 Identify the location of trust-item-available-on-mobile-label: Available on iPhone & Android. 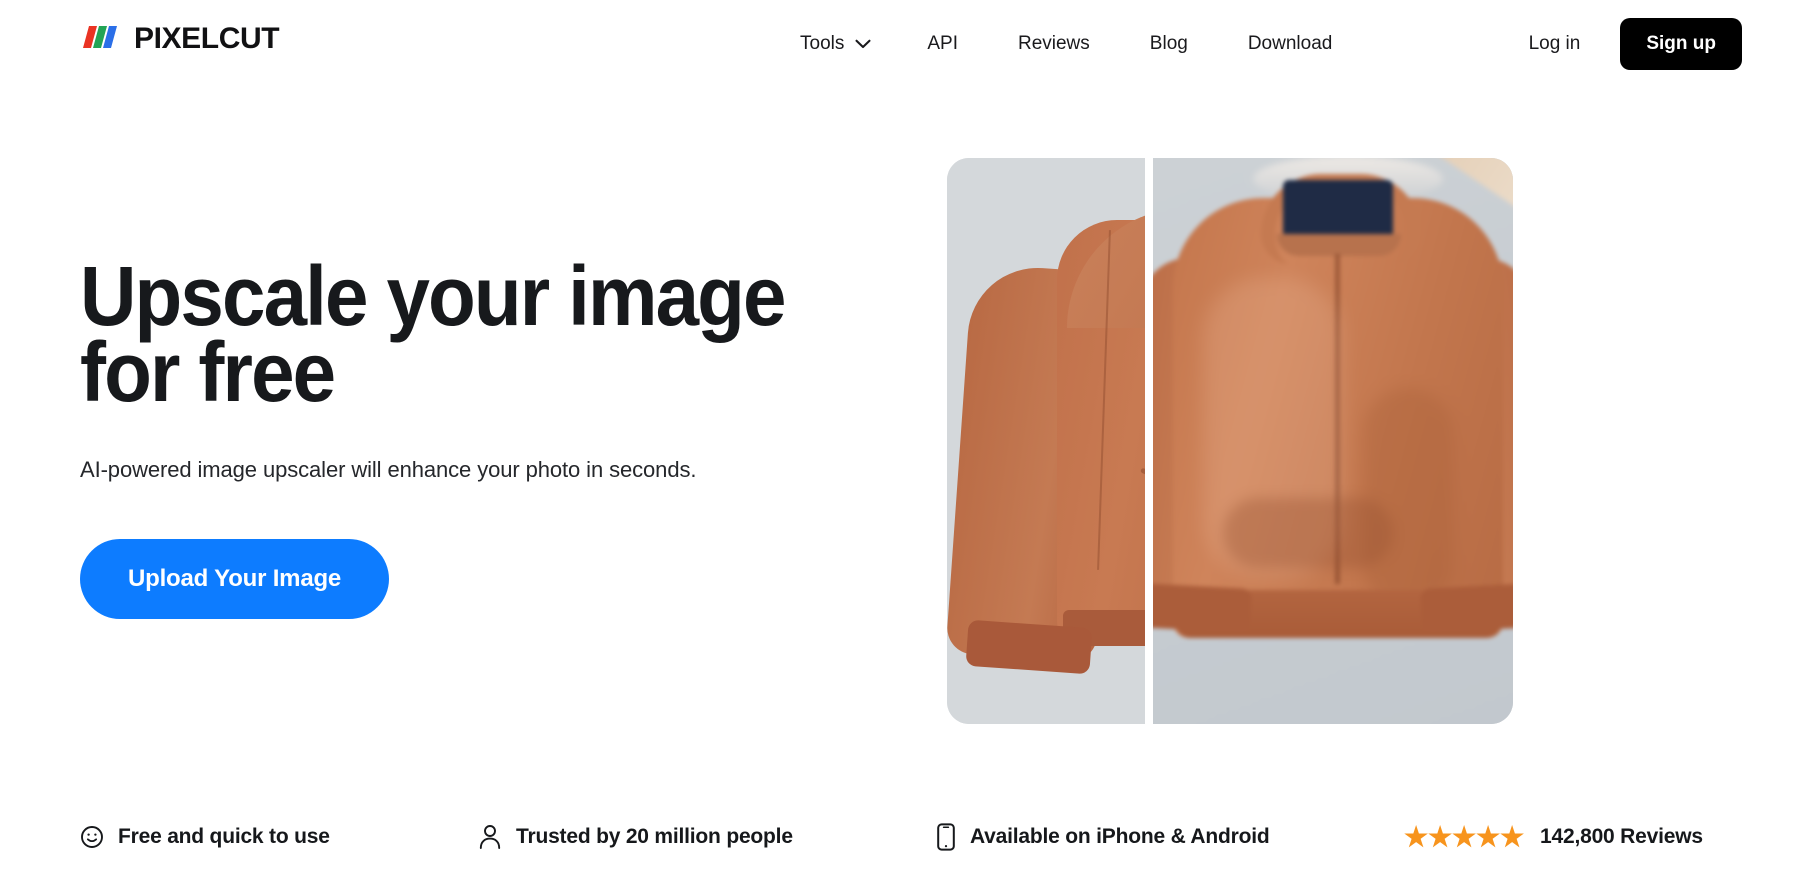
(1120, 836).